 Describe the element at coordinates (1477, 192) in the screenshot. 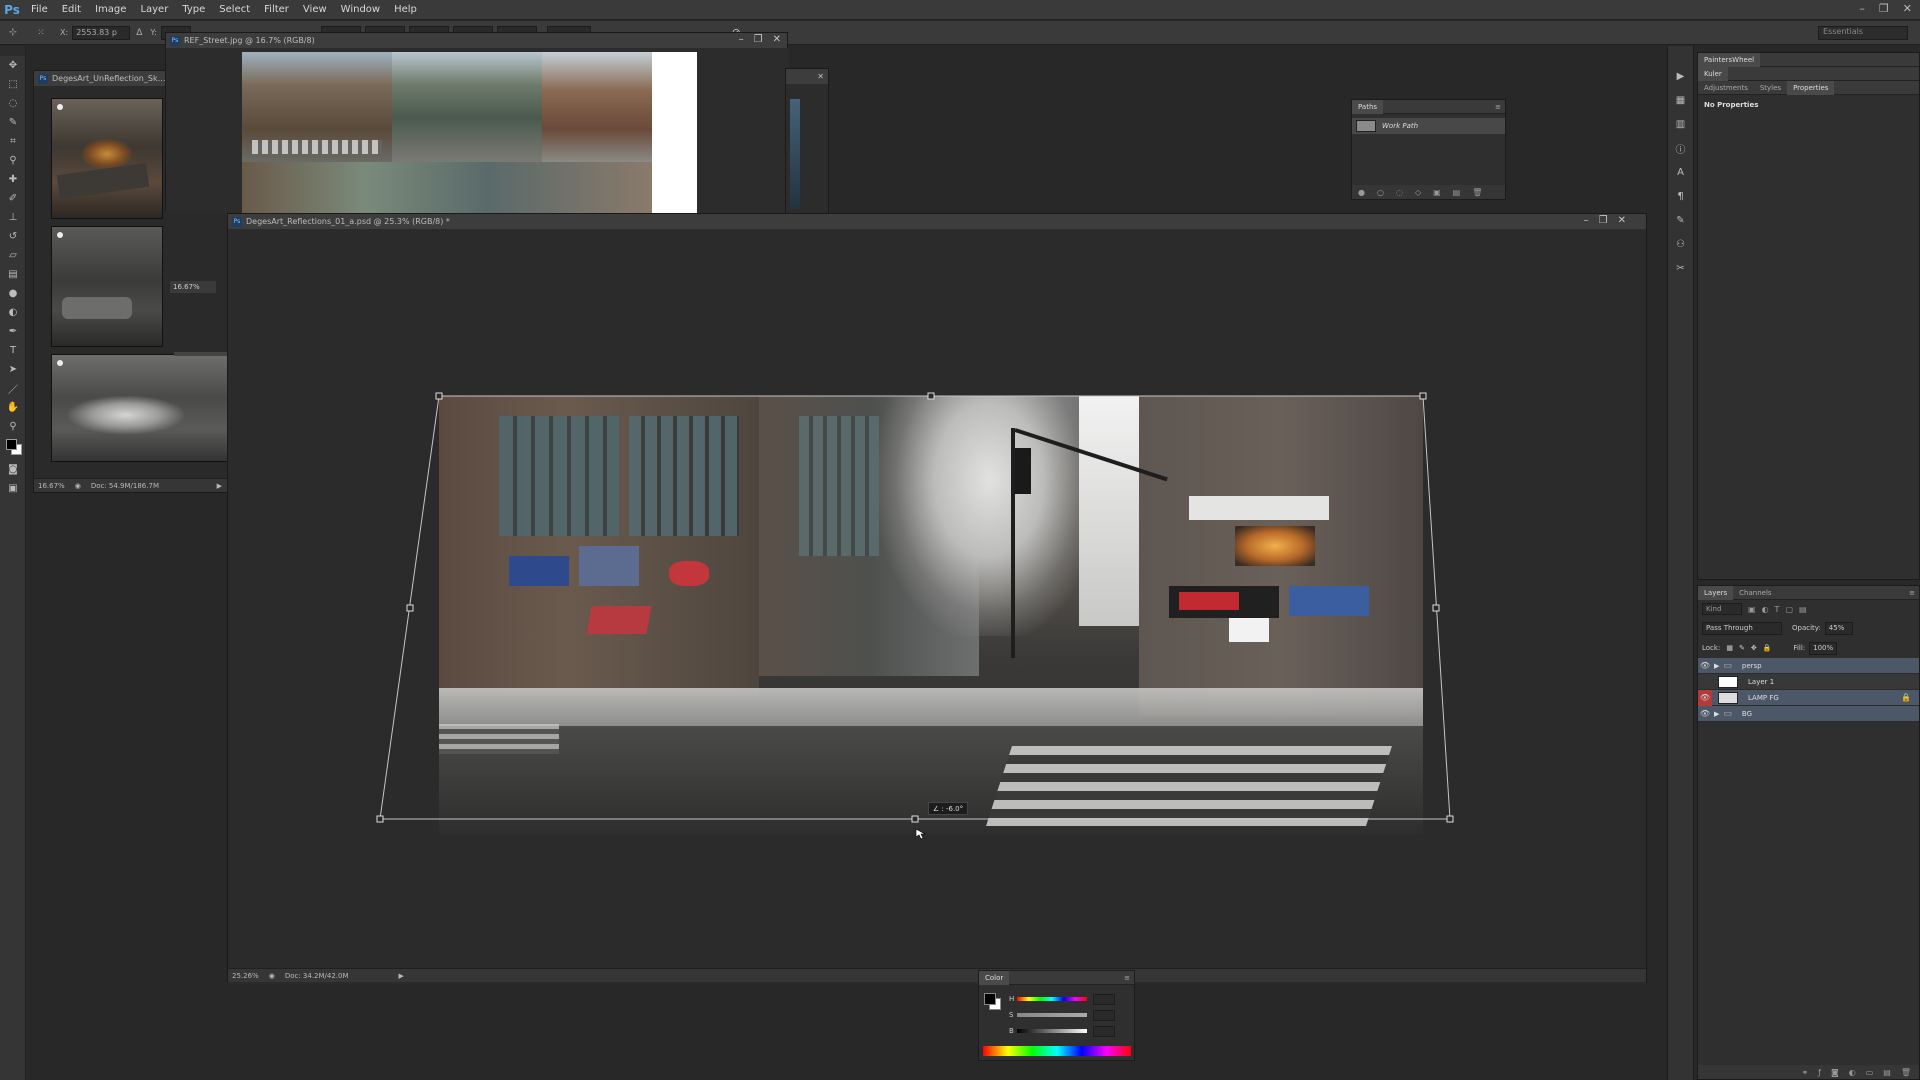

I see `delete-path-icon: 🗑` at that location.